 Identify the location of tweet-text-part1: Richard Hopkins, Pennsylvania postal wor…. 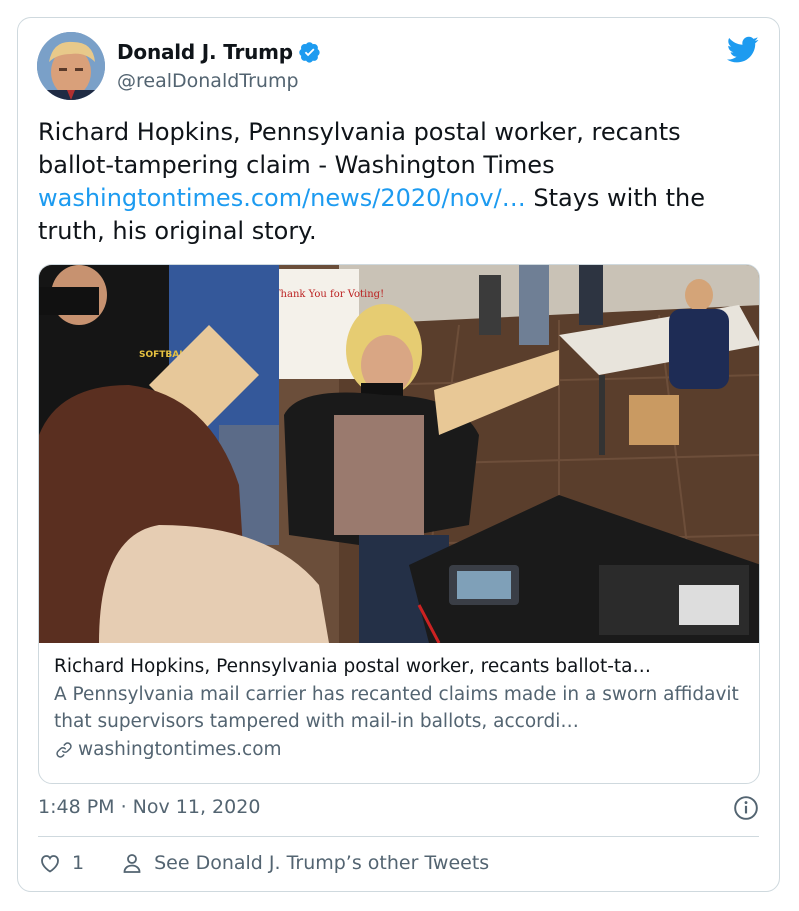
(359, 148).